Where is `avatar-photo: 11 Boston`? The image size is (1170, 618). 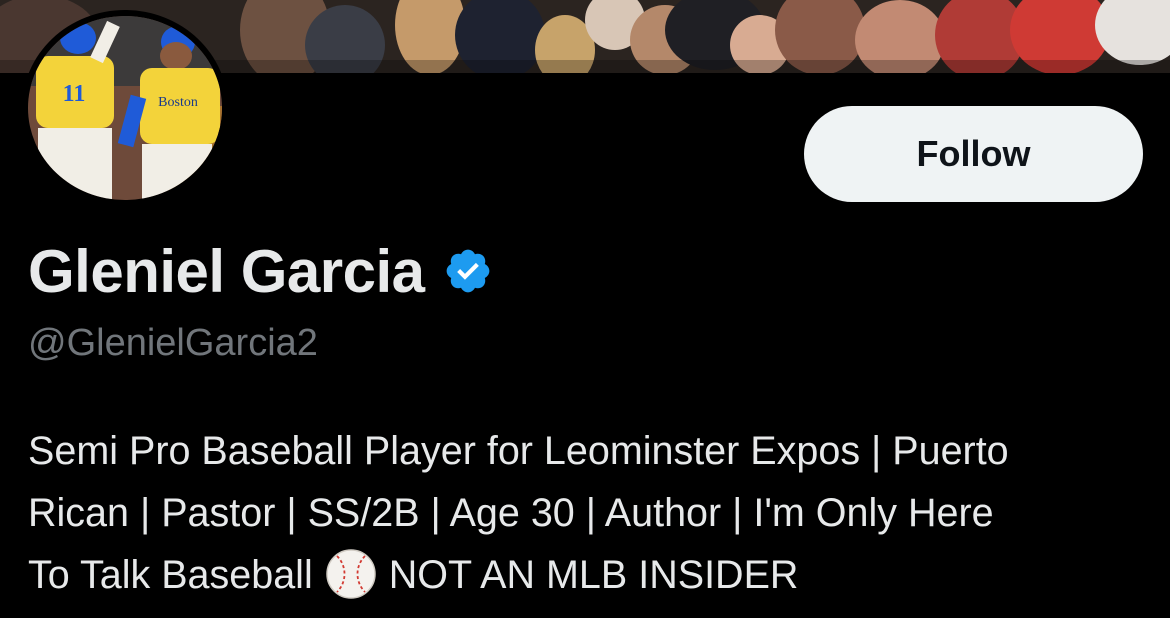
avatar-photo: 11 Boston is located at coordinates (125, 108).